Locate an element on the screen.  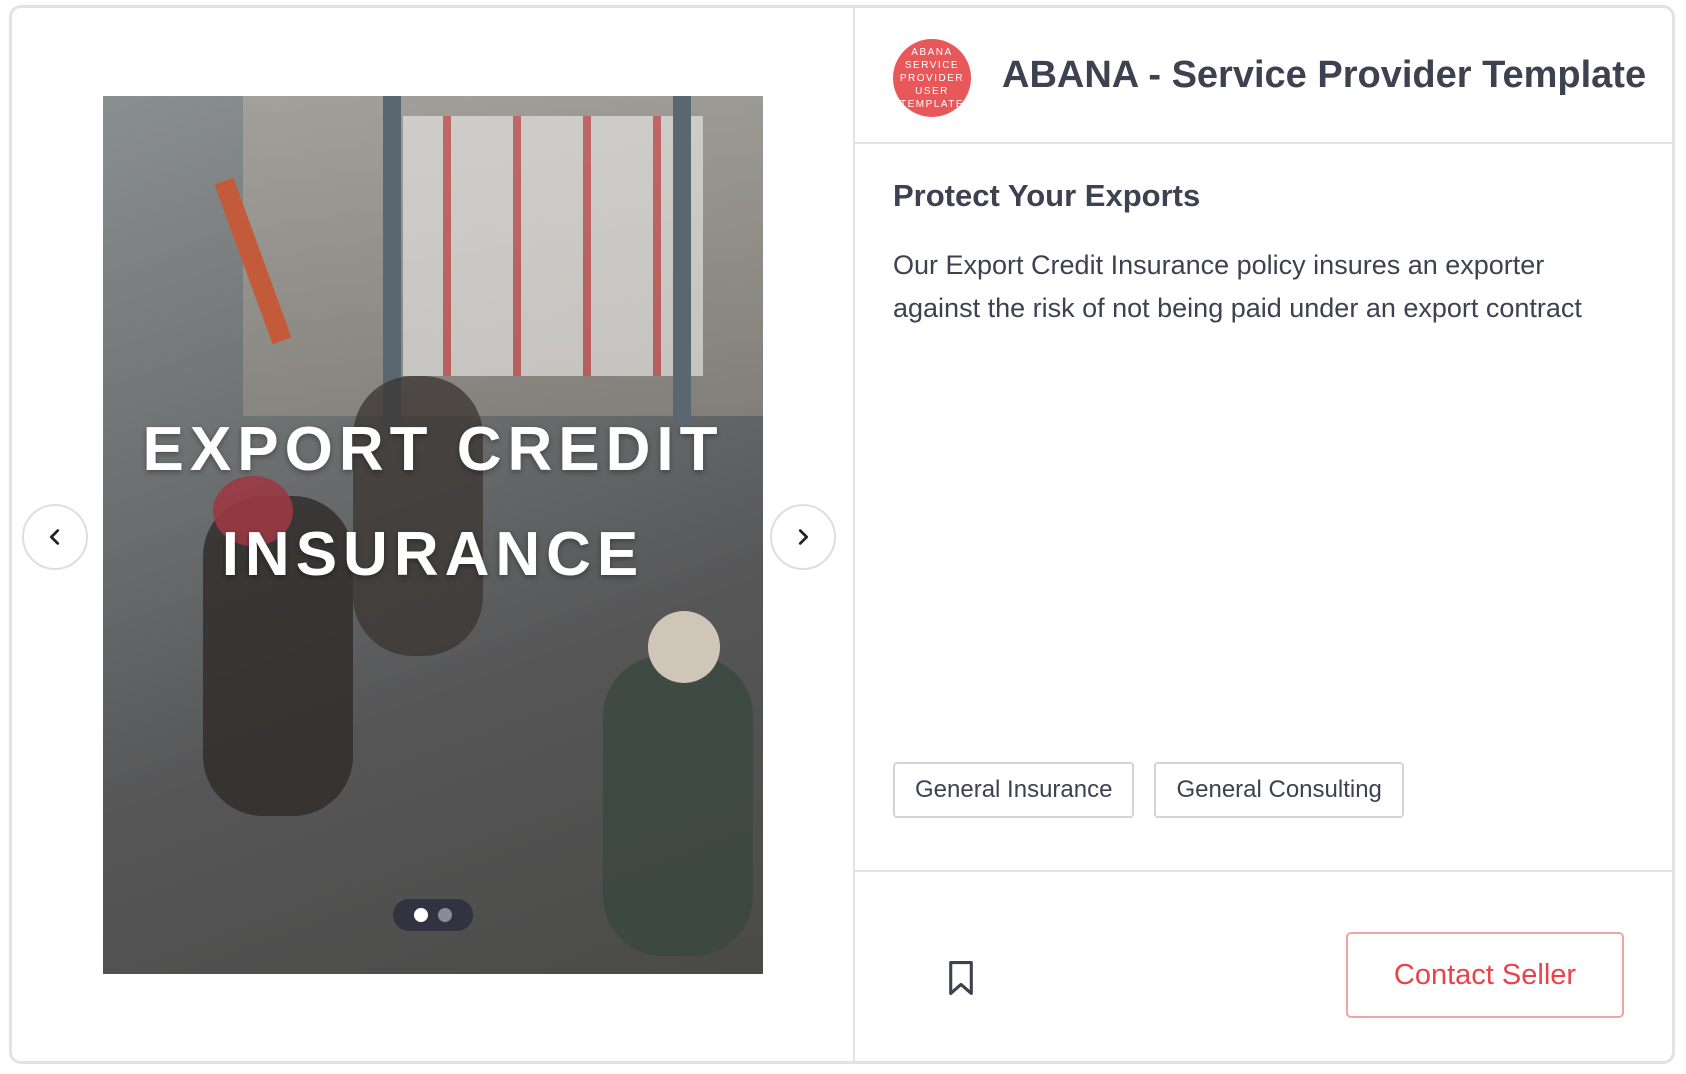
logo-line: USER is located at coordinates (932, 91).